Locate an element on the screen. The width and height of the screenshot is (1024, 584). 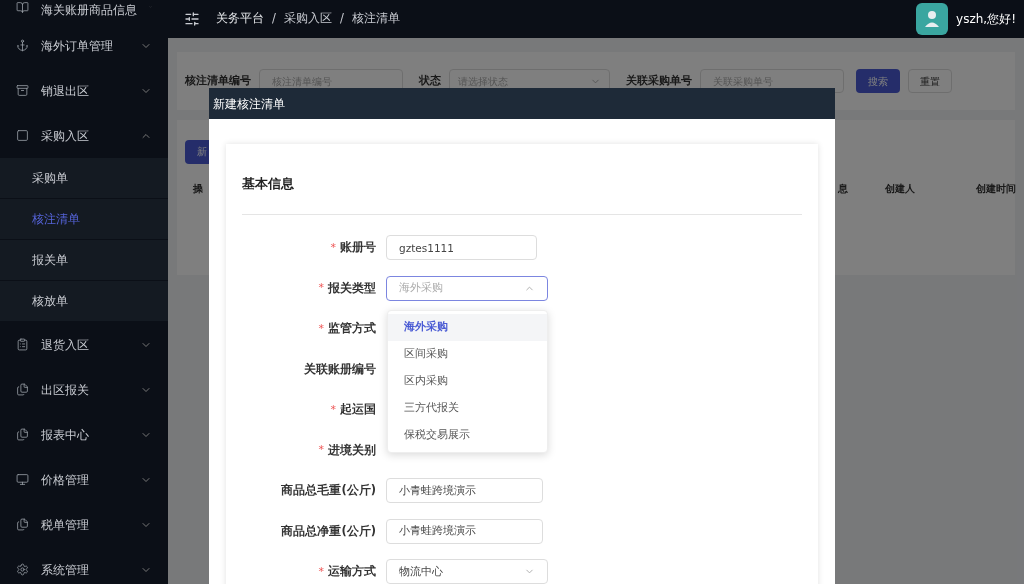
column-header: 创建时间 is located at coordinates (996, 188).